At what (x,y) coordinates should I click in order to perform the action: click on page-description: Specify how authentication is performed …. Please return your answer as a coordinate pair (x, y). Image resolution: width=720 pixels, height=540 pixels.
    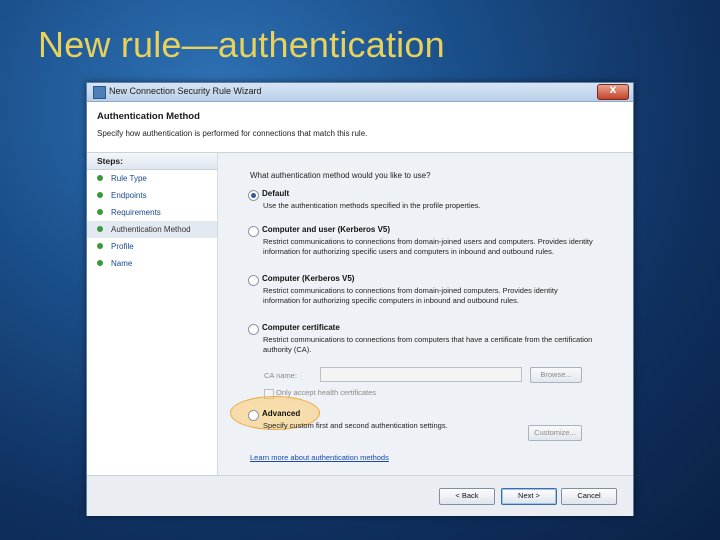
    Looking at the image, I should click on (232, 133).